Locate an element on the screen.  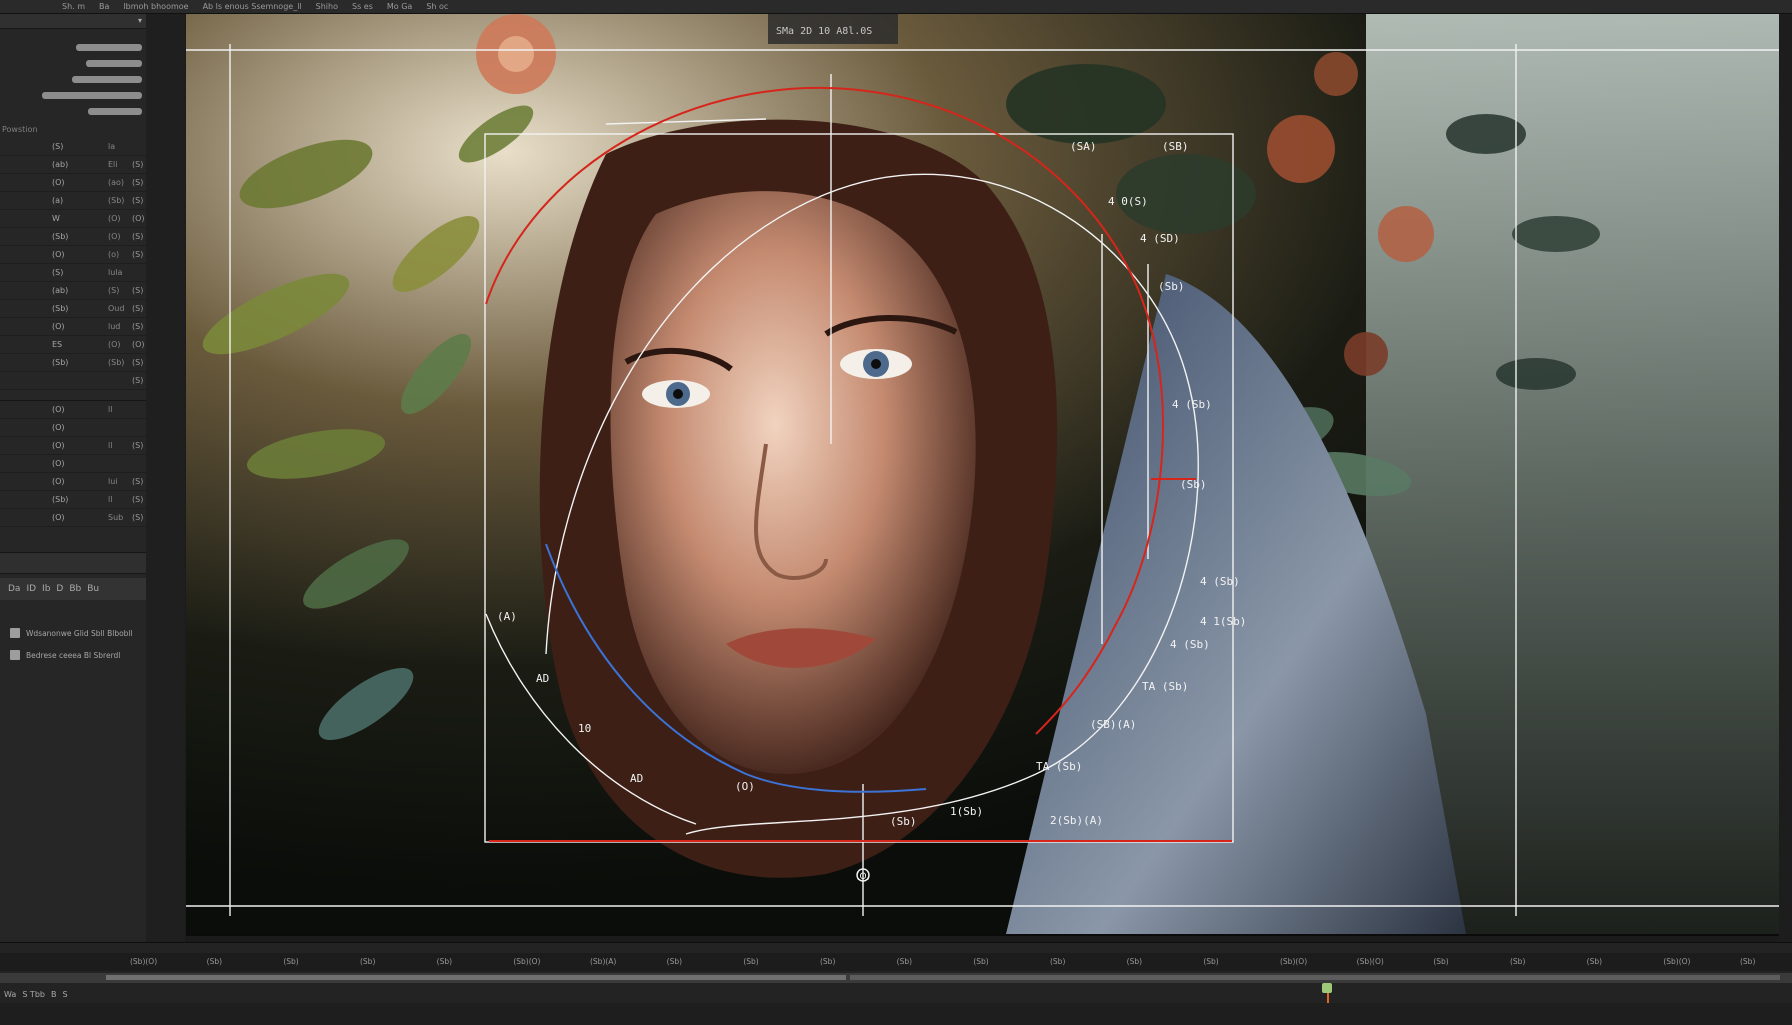
playhead-handle is located at coordinates (1327, 988).